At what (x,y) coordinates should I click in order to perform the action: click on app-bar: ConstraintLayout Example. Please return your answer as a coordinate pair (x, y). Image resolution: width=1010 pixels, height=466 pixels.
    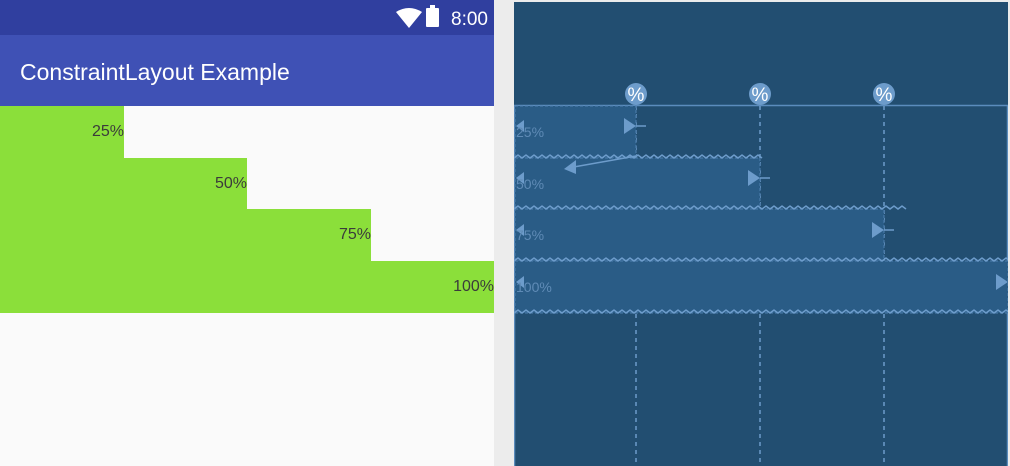
    Looking at the image, I should click on (247, 70).